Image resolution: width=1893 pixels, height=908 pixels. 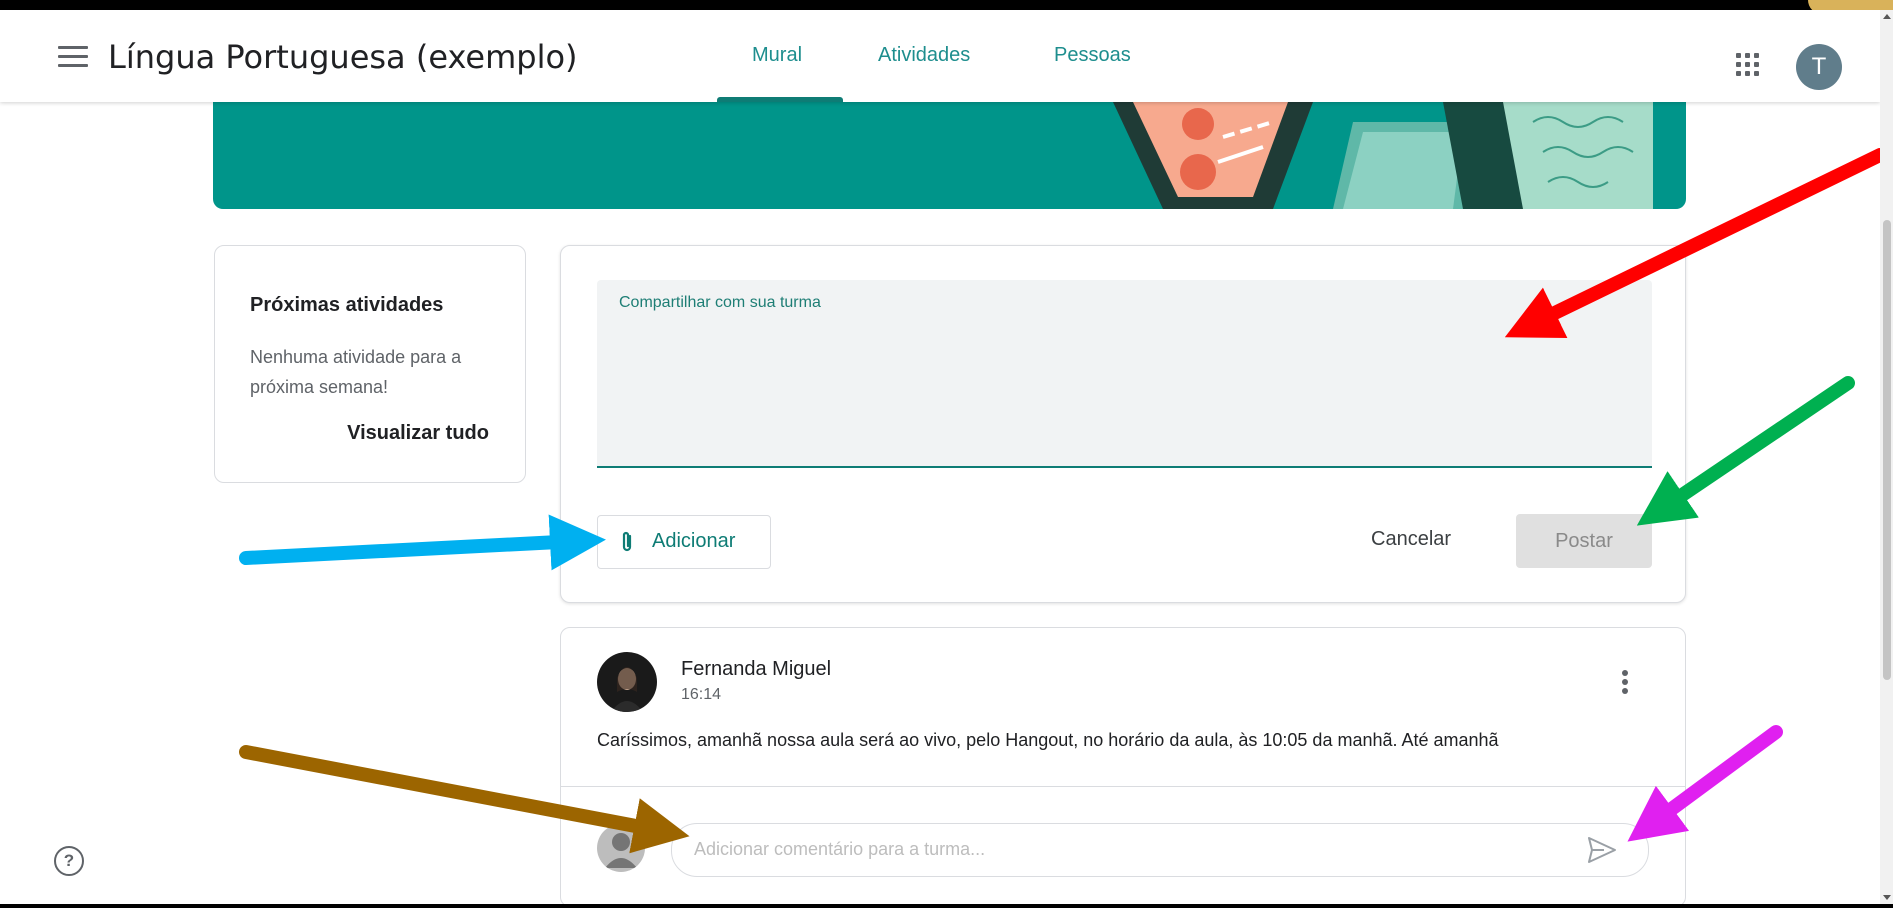 I want to click on share-field-label: Compartilhar com sua turma, so click(x=720, y=302).